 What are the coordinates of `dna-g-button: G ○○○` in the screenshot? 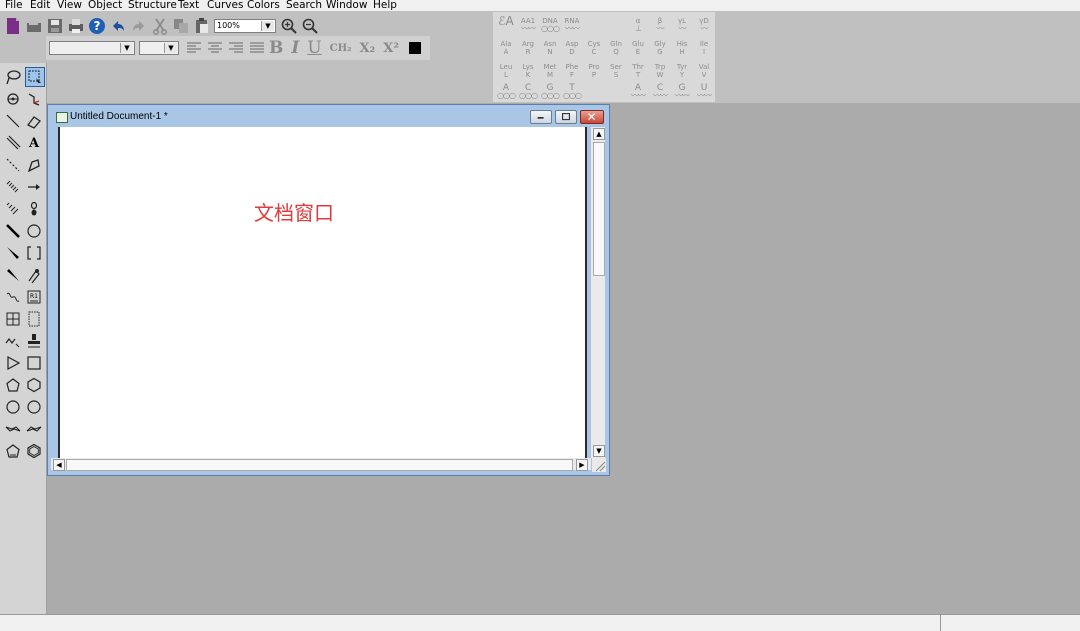 It's located at (550, 92).